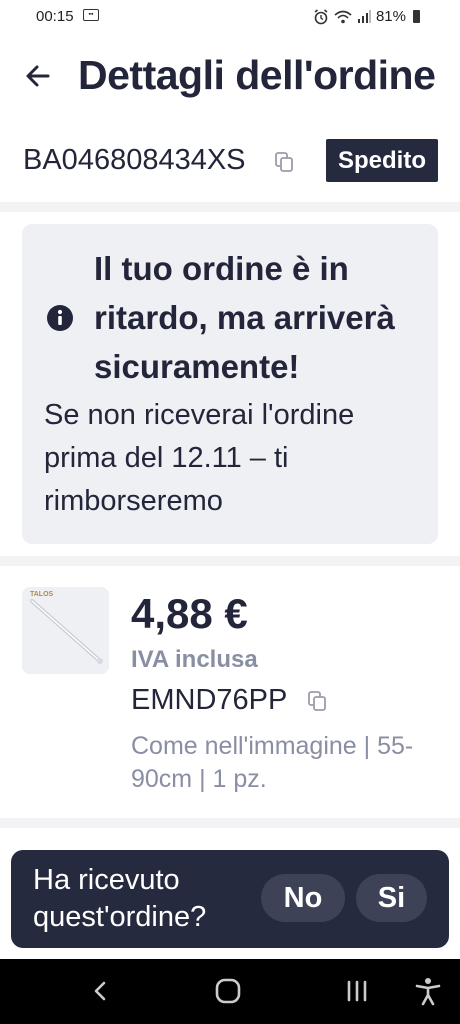 The height and width of the screenshot is (1024, 460). I want to click on home-icon, so click(228, 991).